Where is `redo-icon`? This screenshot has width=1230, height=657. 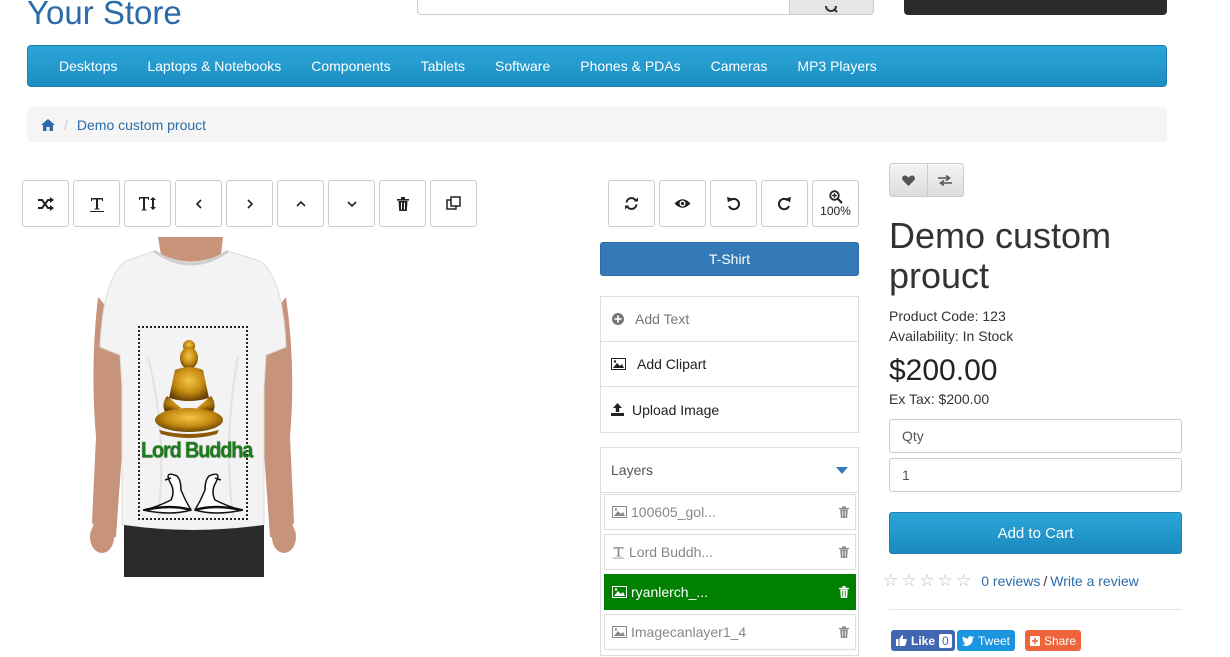 redo-icon is located at coordinates (784, 204).